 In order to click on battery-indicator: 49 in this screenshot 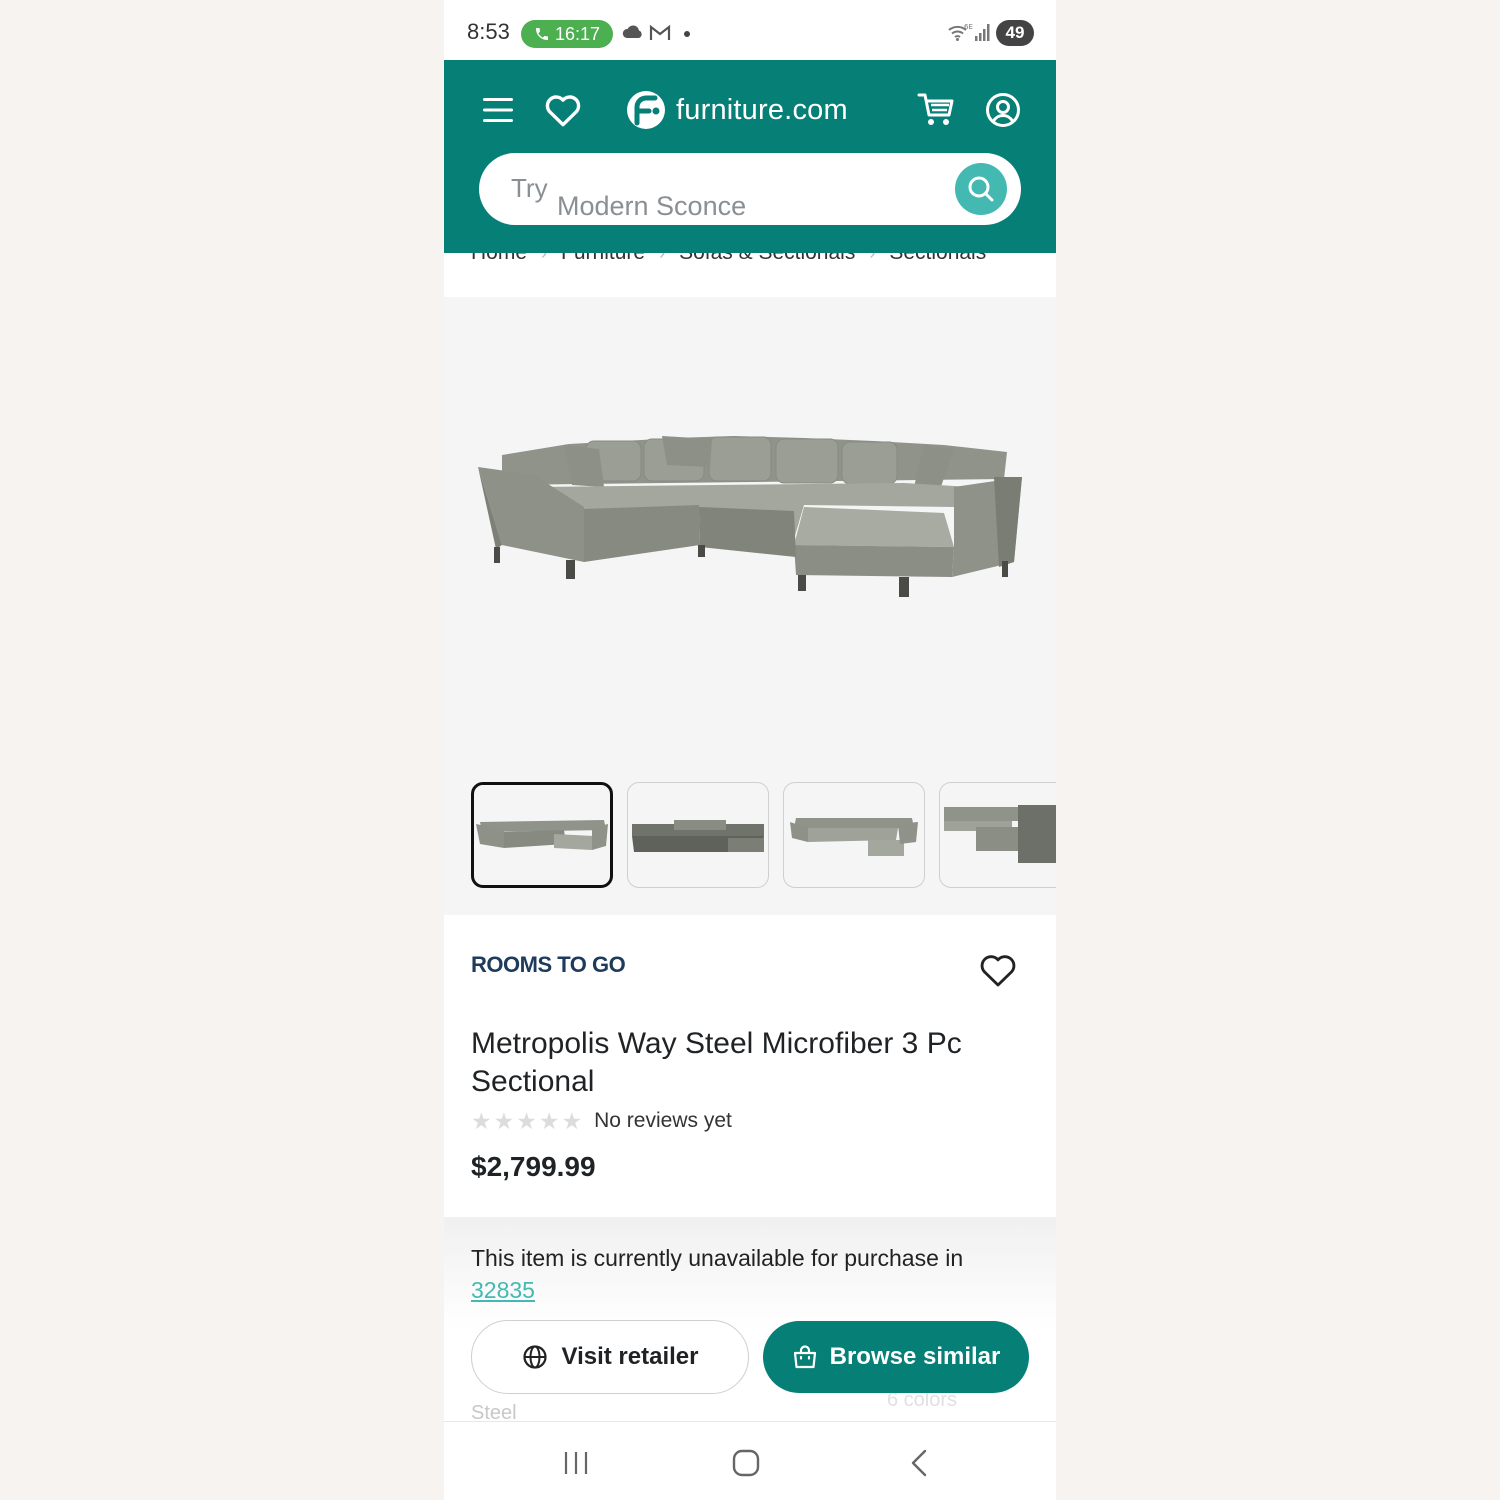, I will do `click(1015, 33)`.